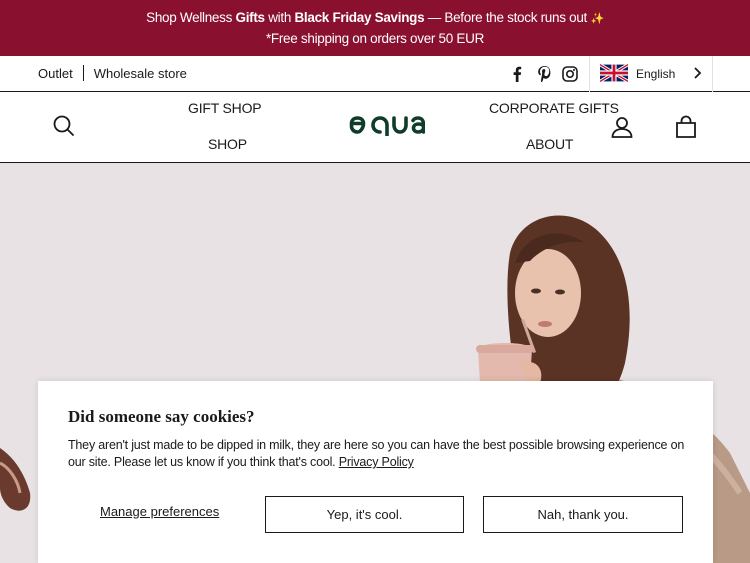 Image resolution: width=750 pixels, height=563 pixels. What do you see at coordinates (279, 17) in the screenshot?
I see `announcement-text: with` at bounding box center [279, 17].